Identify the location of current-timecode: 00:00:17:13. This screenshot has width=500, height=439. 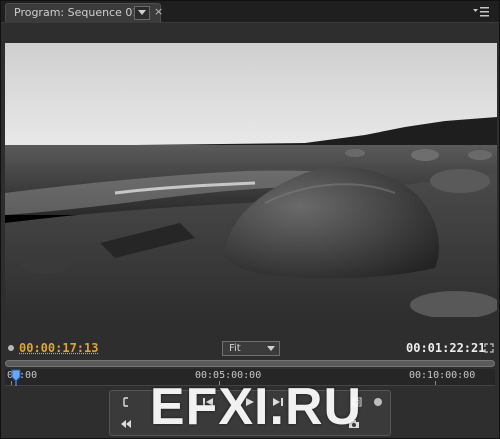
(58, 348).